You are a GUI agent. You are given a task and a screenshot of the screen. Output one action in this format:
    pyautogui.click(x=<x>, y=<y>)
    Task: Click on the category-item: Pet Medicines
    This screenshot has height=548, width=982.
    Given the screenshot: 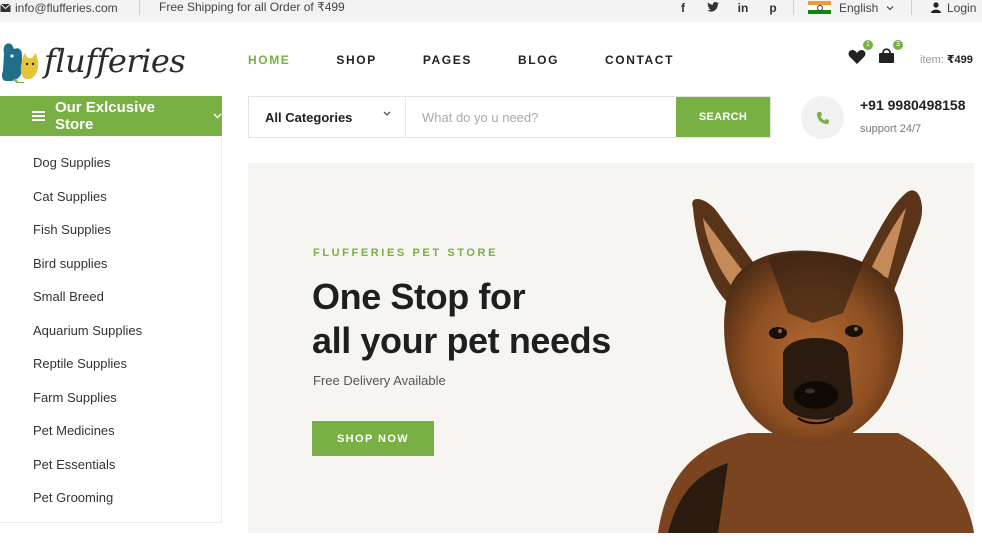 What is the action you would take?
    pyautogui.click(x=110, y=431)
    